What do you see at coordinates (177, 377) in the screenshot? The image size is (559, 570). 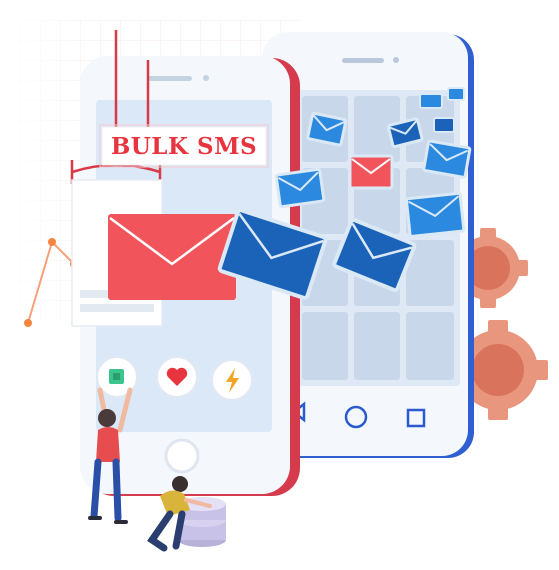 I see `heart-icon` at bounding box center [177, 377].